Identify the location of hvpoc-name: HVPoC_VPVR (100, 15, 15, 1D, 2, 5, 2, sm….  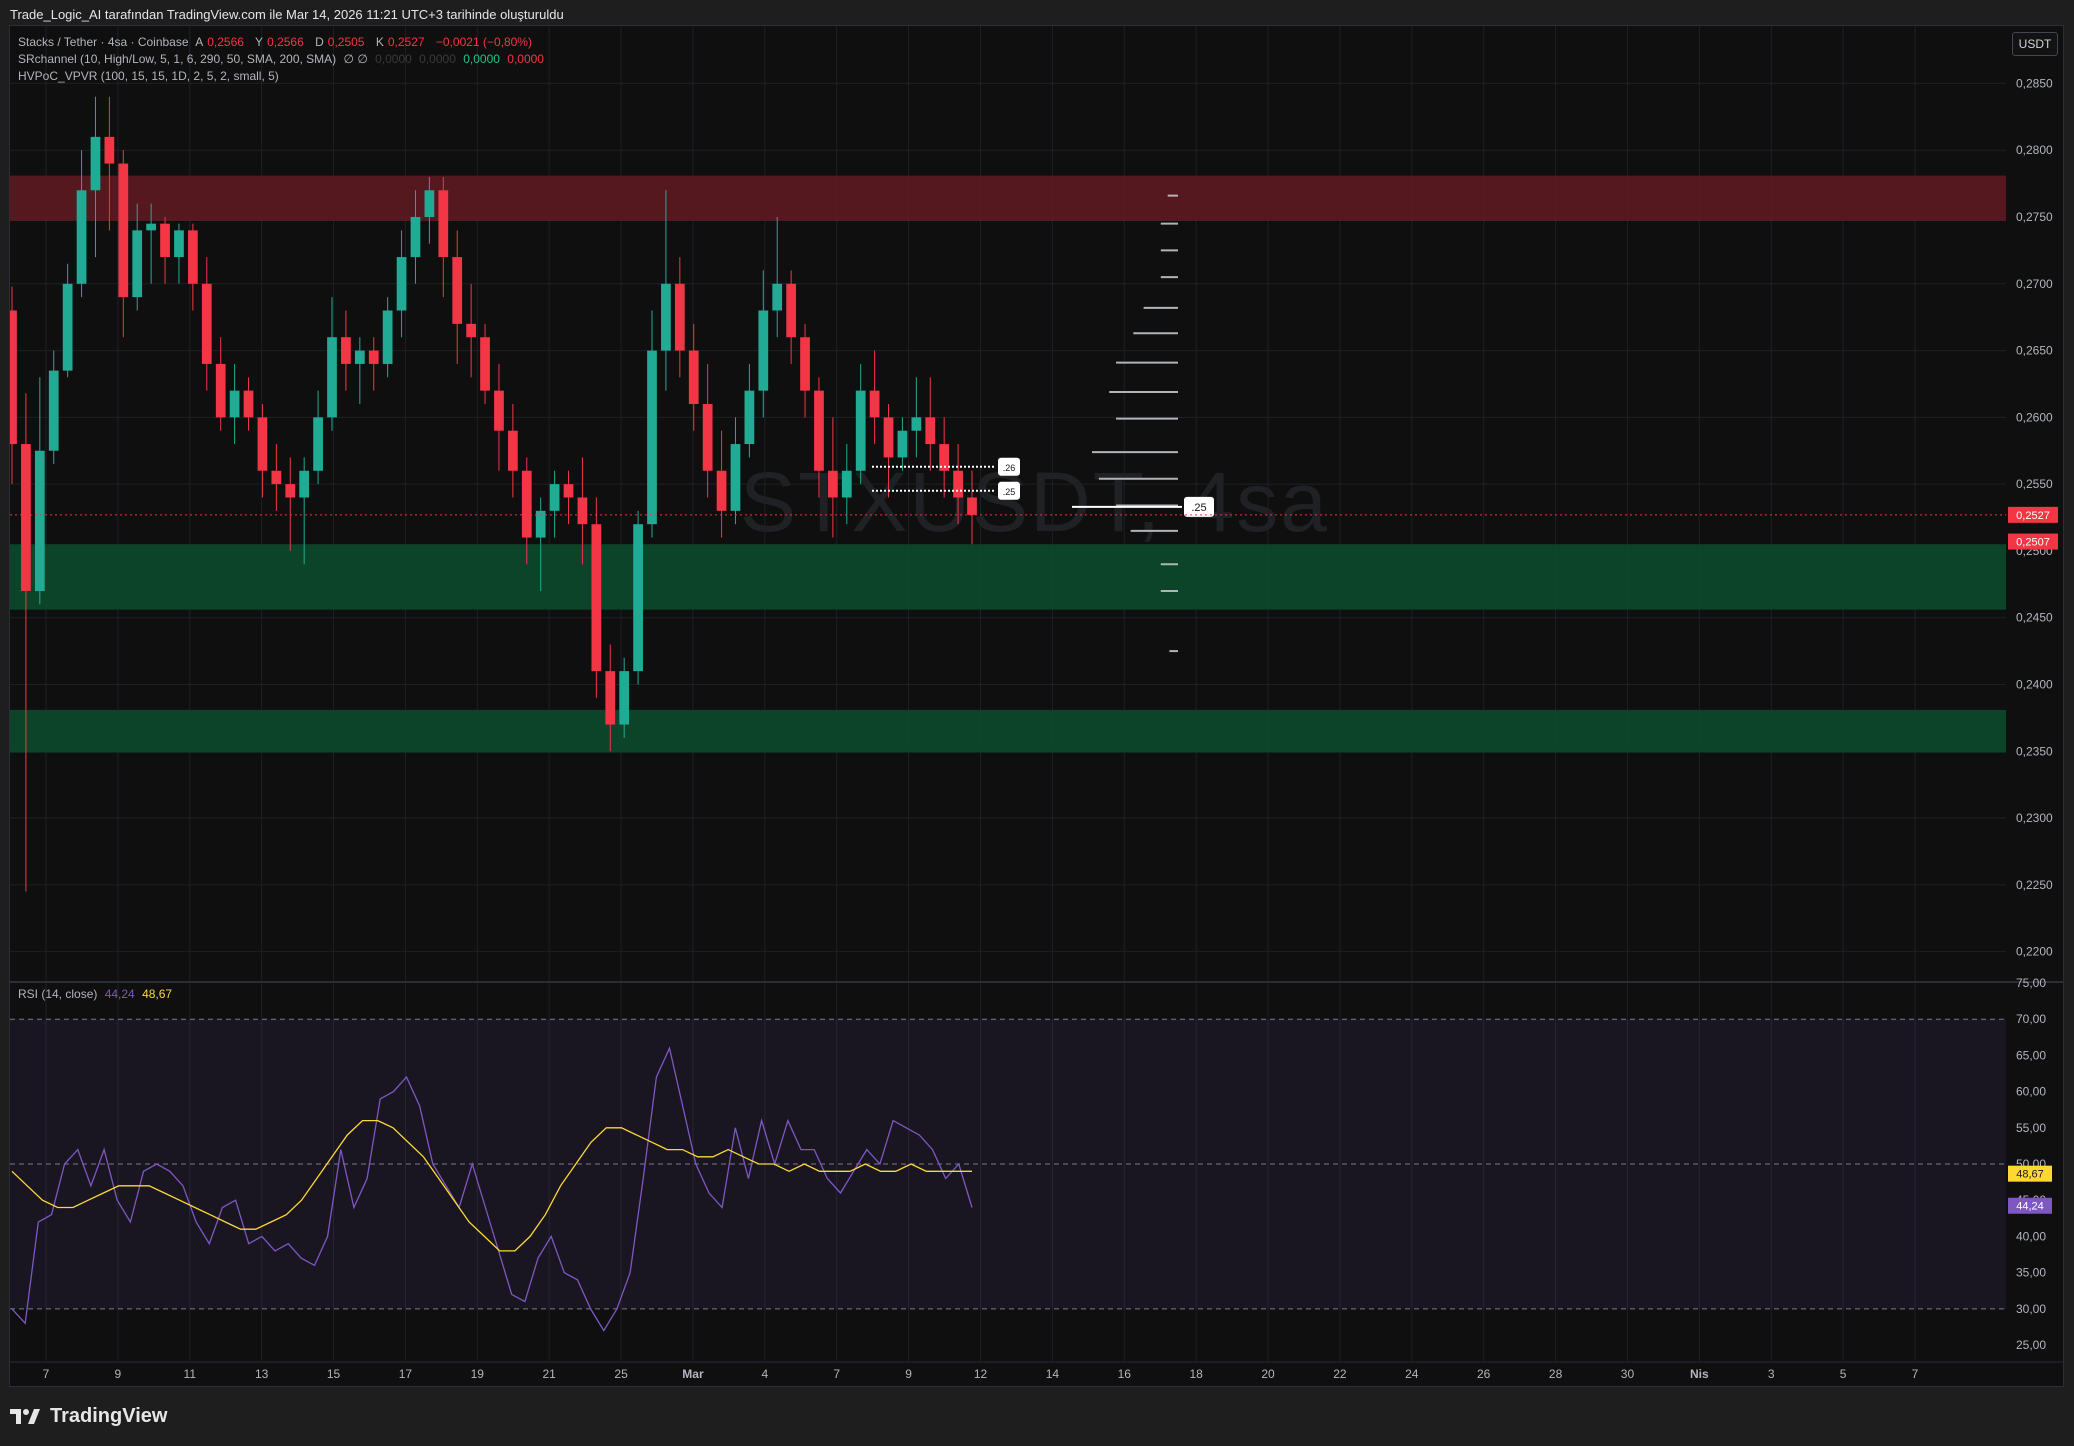
(148, 76).